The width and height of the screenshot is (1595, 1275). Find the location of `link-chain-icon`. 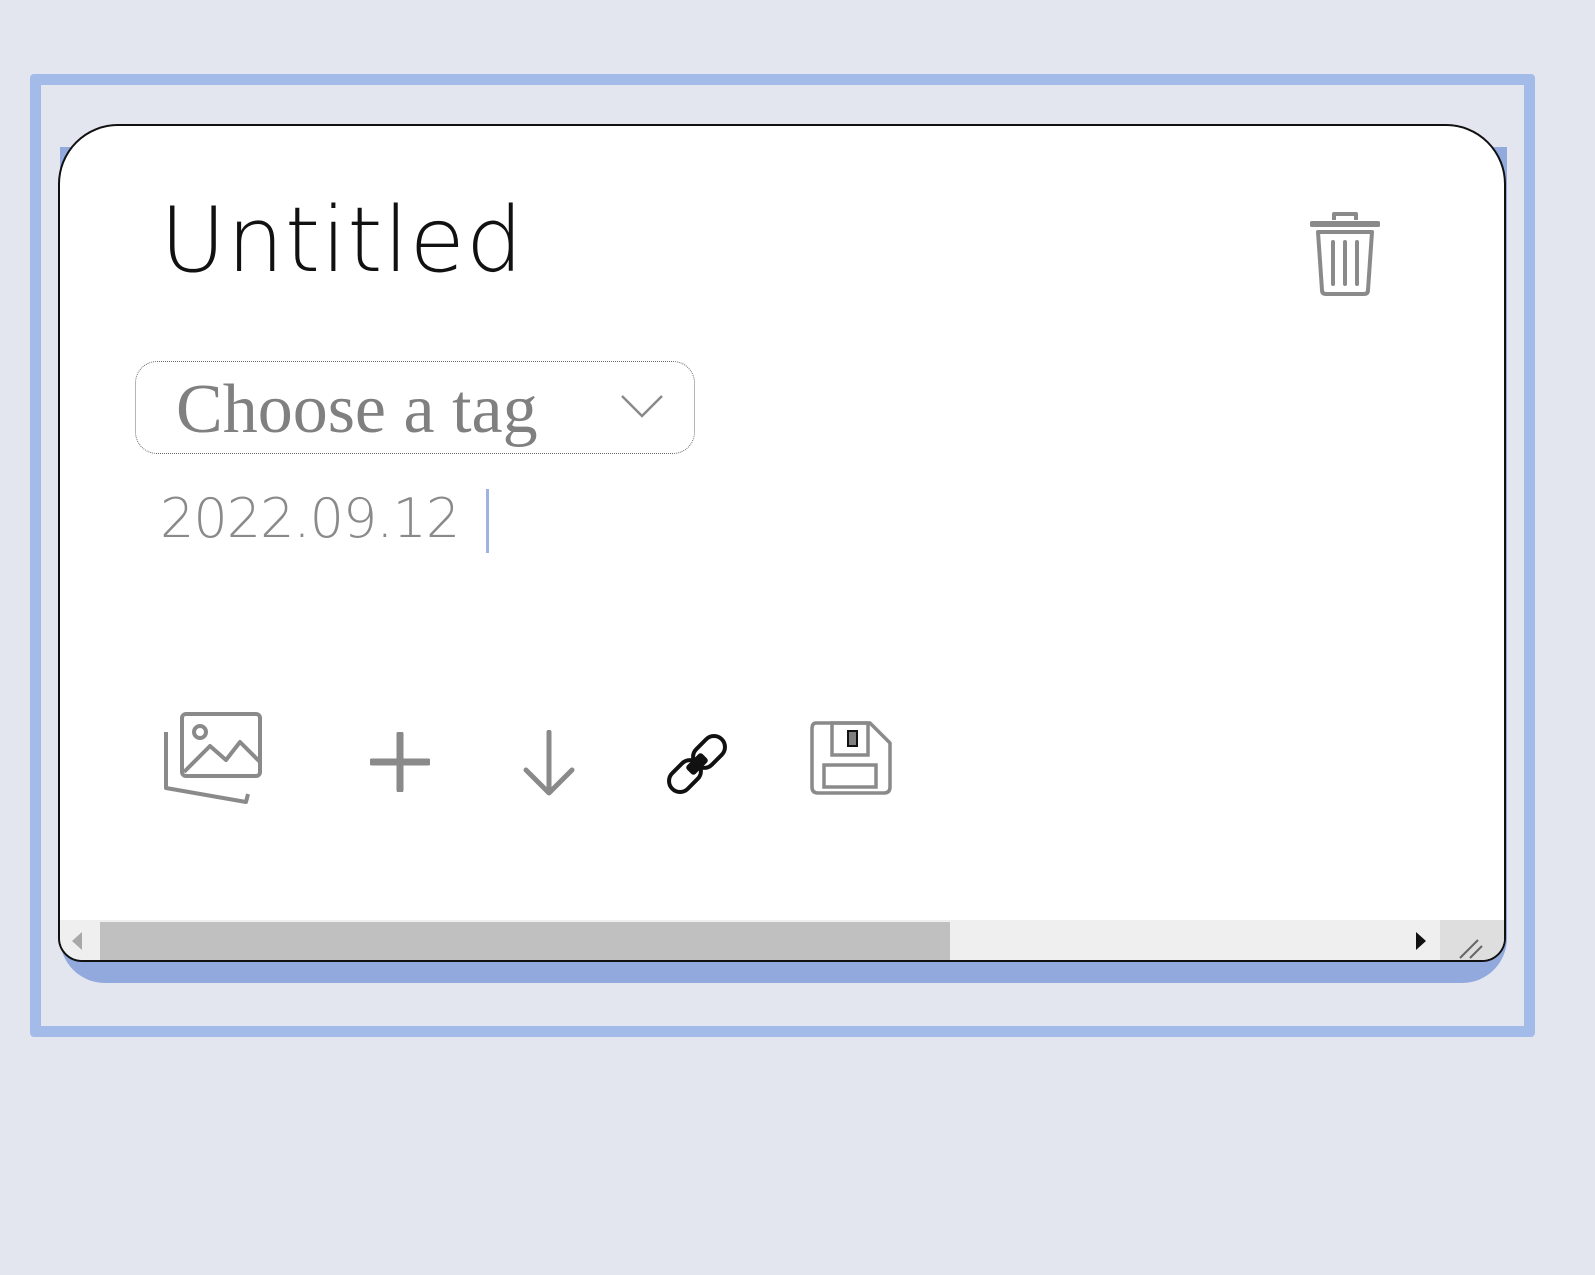

link-chain-icon is located at coordinates (697, 764).